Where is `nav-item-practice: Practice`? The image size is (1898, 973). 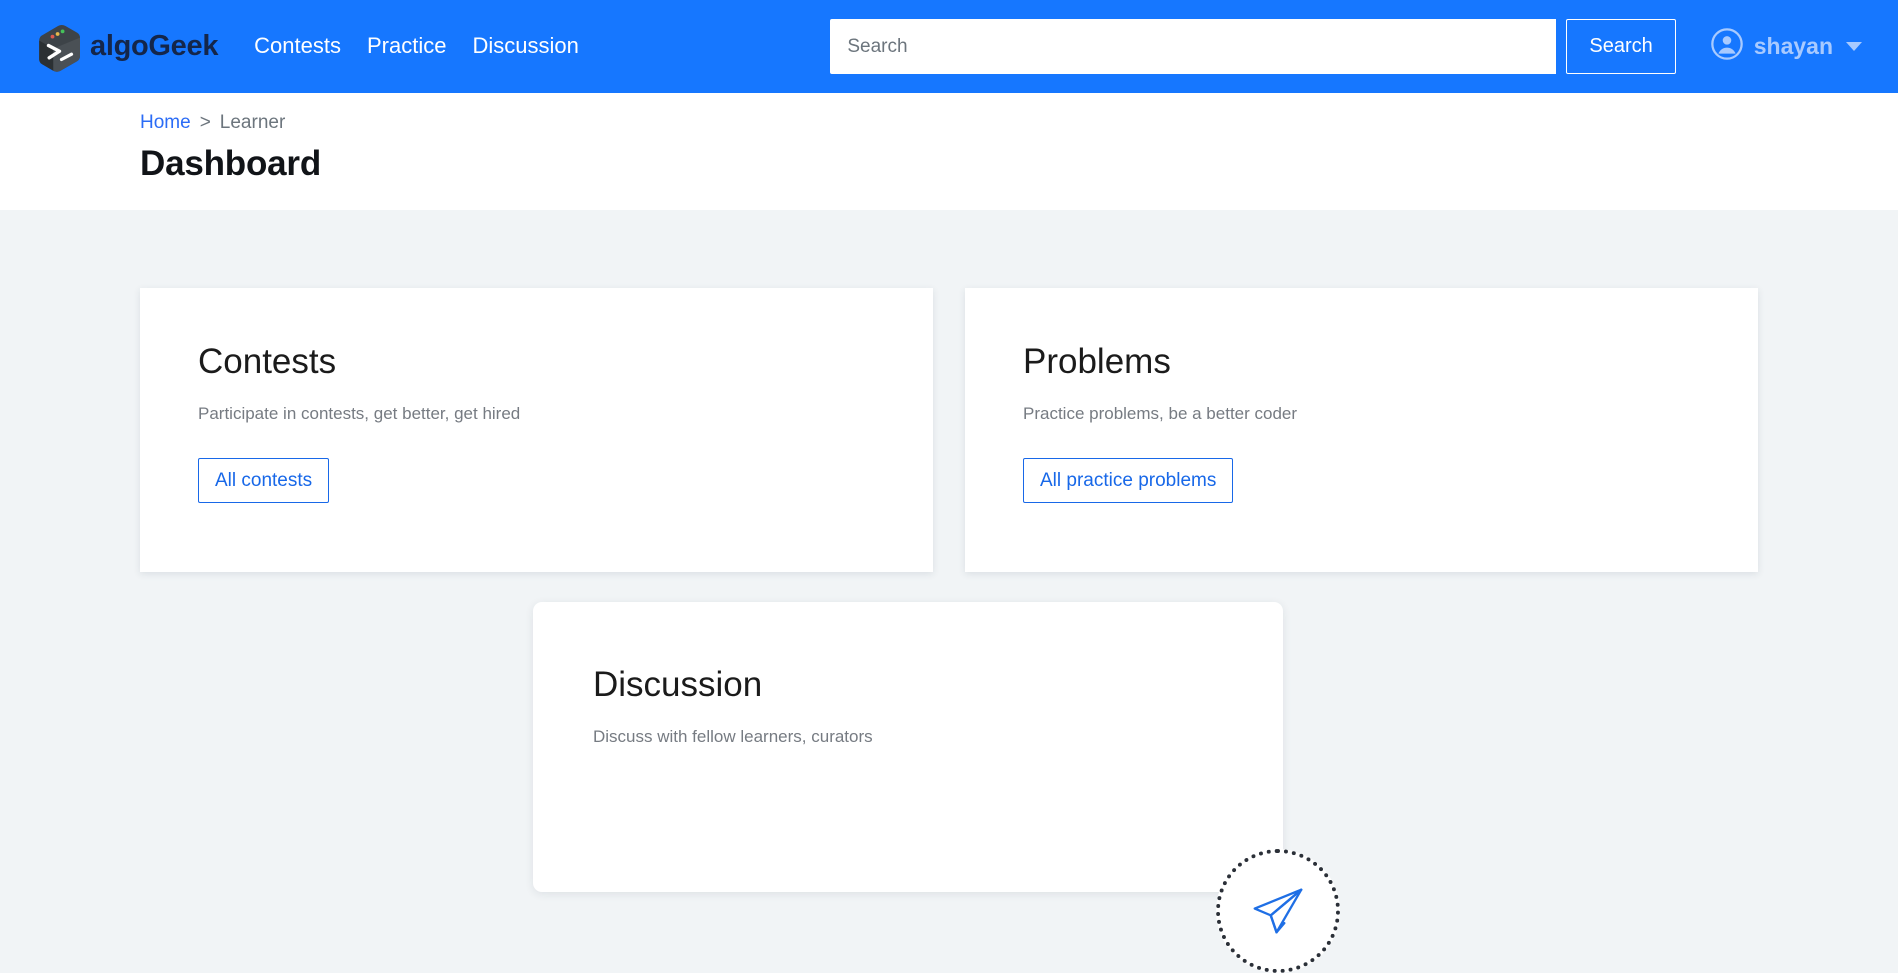
nav-item-practice: Practice is located at coordinates (406, 46).